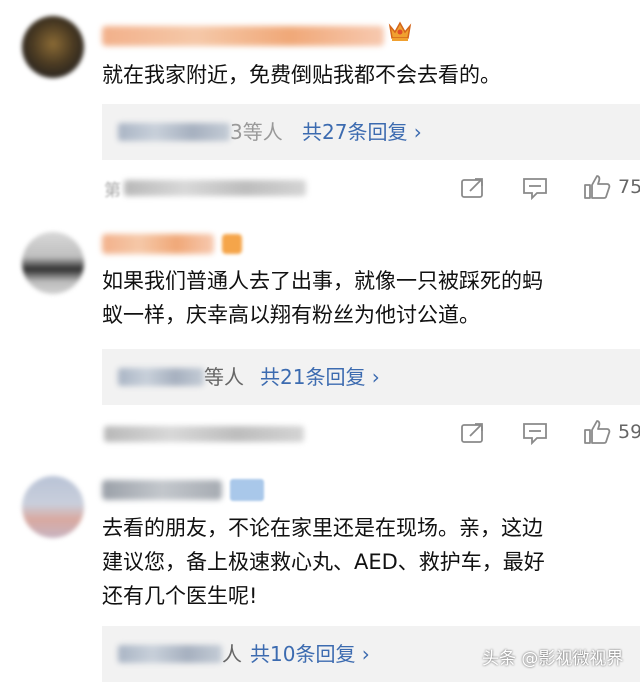  I want to click on crown-icon, so click(400, 31).